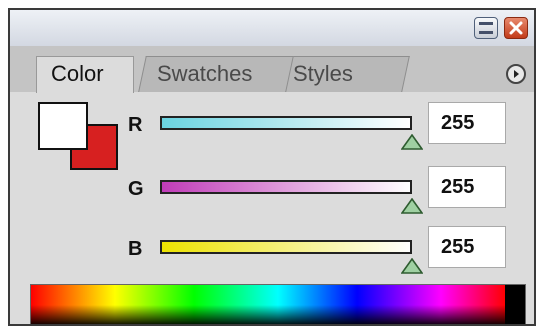 The height and width of the screenshot is (331, 545). I want to click on green-slider-thumb-icon, so click(412, 206).